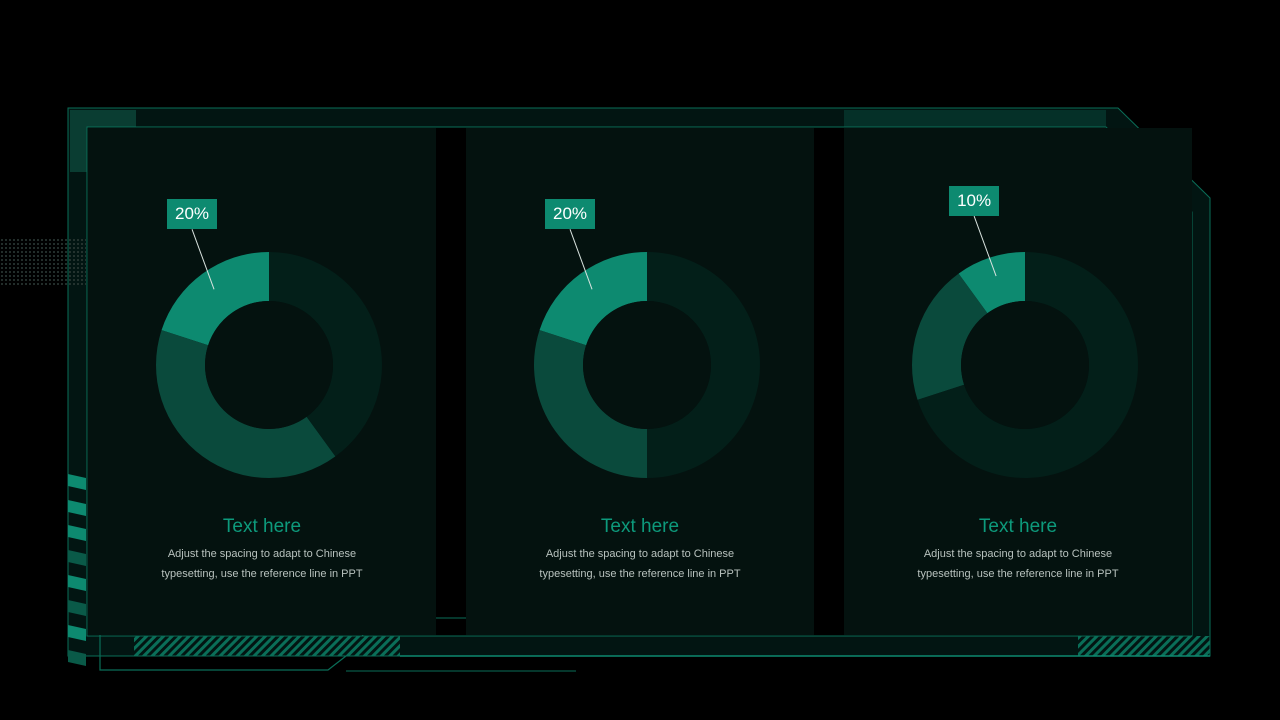  Describe the element at coordinates (43, 262) in the screenshot. I see `dot-pattern` at that location.